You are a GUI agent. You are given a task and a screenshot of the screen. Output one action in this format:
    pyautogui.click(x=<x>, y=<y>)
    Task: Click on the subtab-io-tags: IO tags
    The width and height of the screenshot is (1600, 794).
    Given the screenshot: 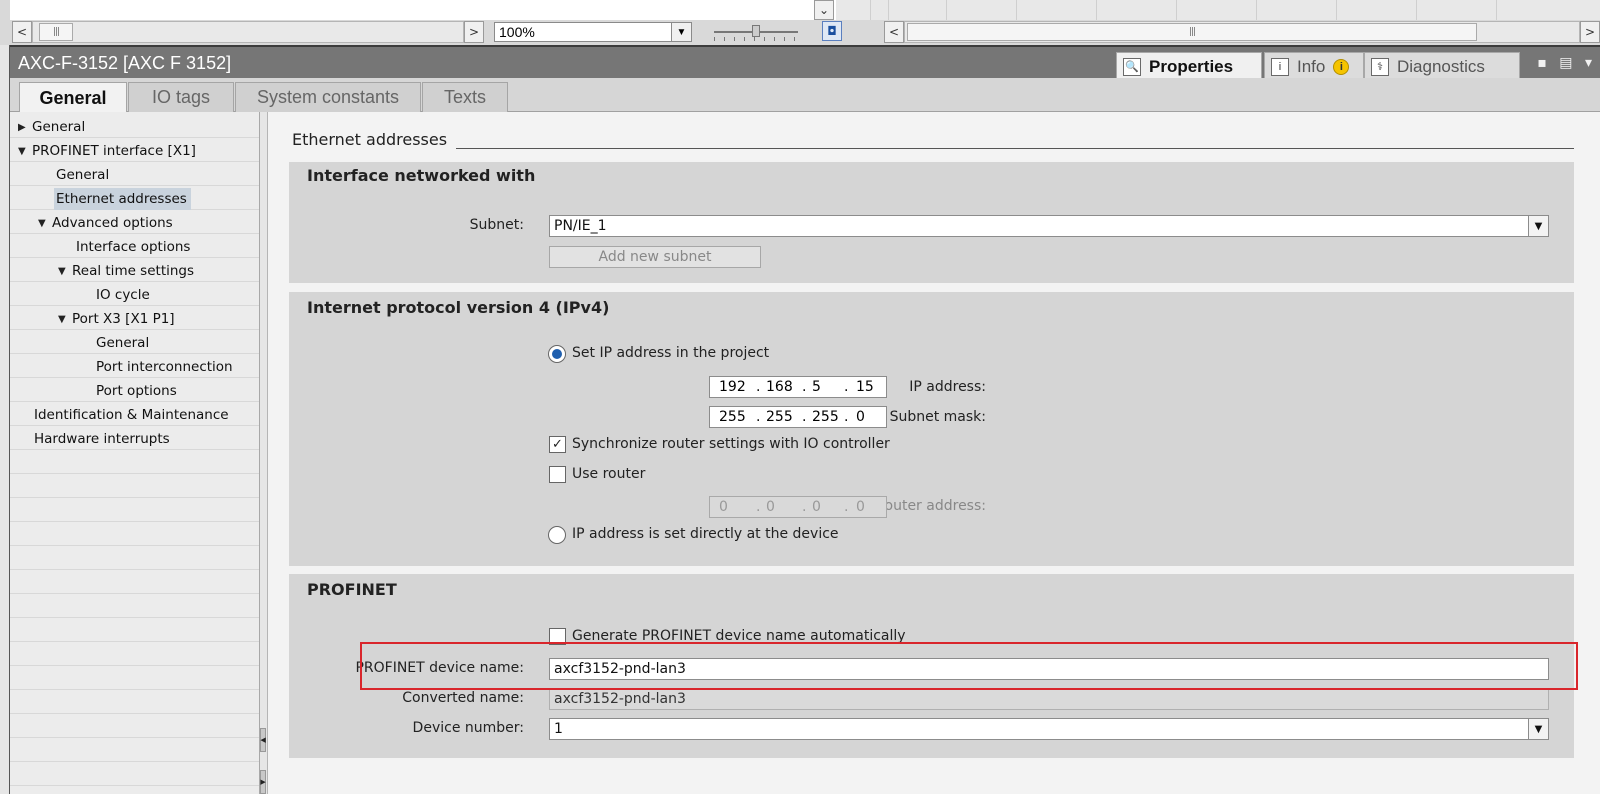 What is the action you would take?
    pyautogui.click(x=181, y=97)
    